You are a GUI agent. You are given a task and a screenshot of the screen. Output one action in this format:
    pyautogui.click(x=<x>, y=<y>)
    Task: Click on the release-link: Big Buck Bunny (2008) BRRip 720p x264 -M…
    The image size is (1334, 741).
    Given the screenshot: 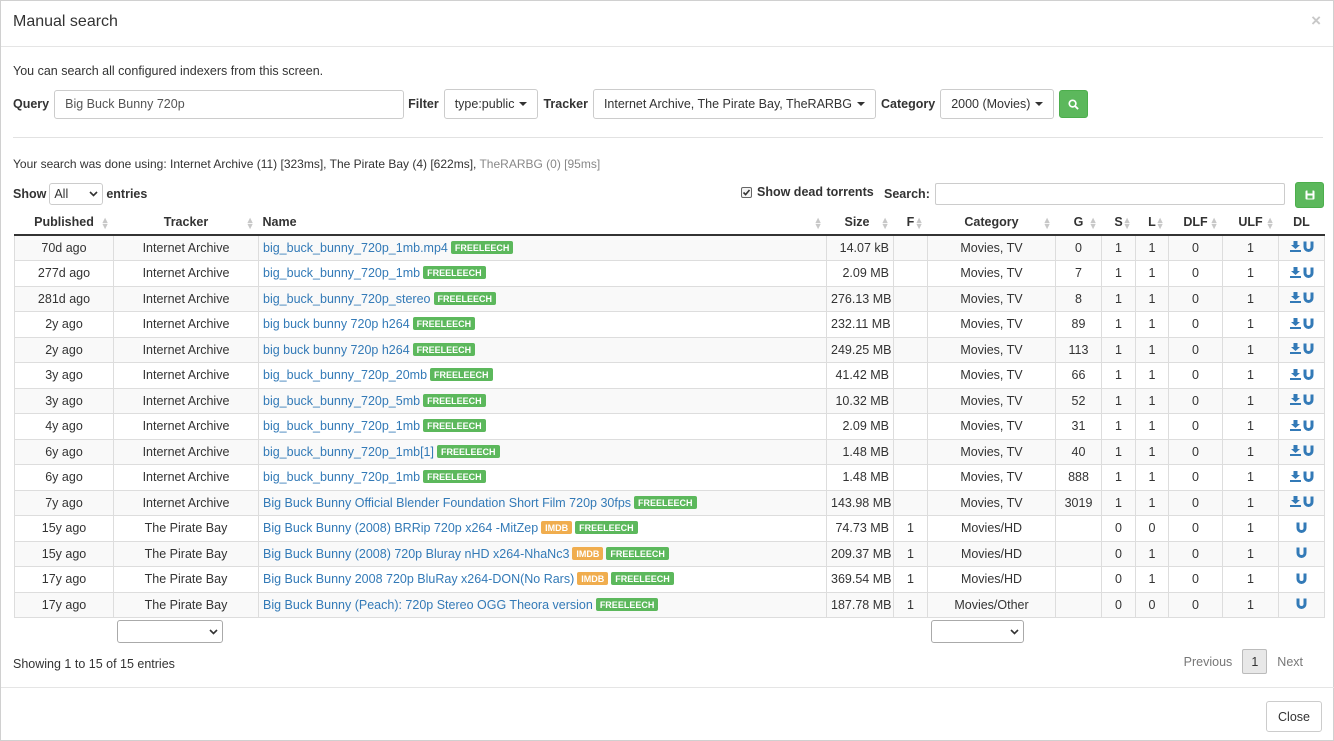 What is the action you would take?
    pyautogui.click(x=400, y=528)
    